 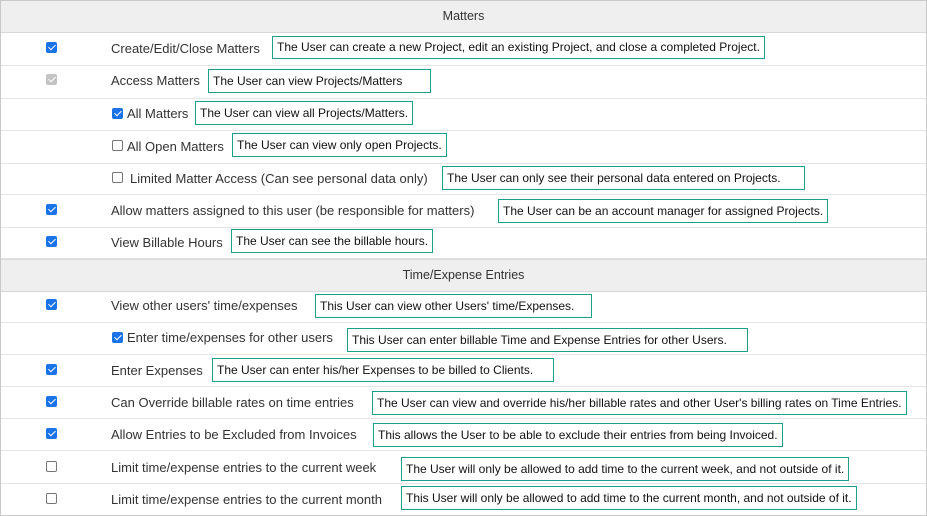 What do you see at coordinates (51, 498) in the screenshot?
I see `limit-current-month-checkbox` at bounding box center [51, 498].